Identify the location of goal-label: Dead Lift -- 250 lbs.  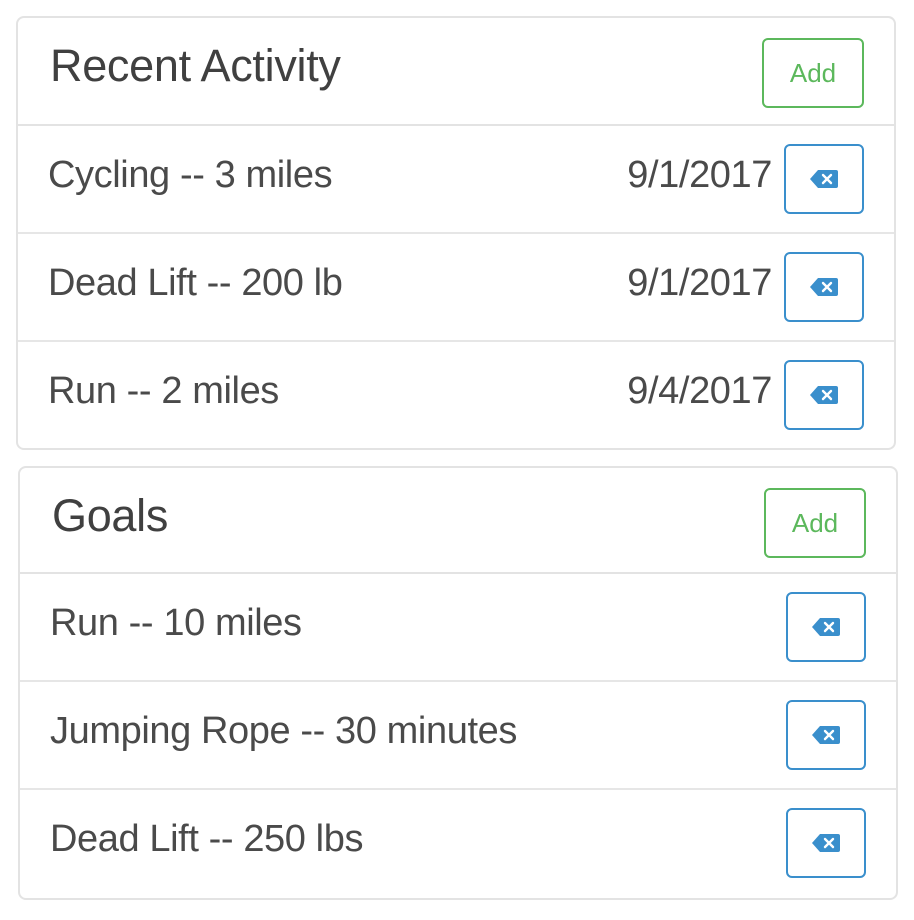
(207, 839).